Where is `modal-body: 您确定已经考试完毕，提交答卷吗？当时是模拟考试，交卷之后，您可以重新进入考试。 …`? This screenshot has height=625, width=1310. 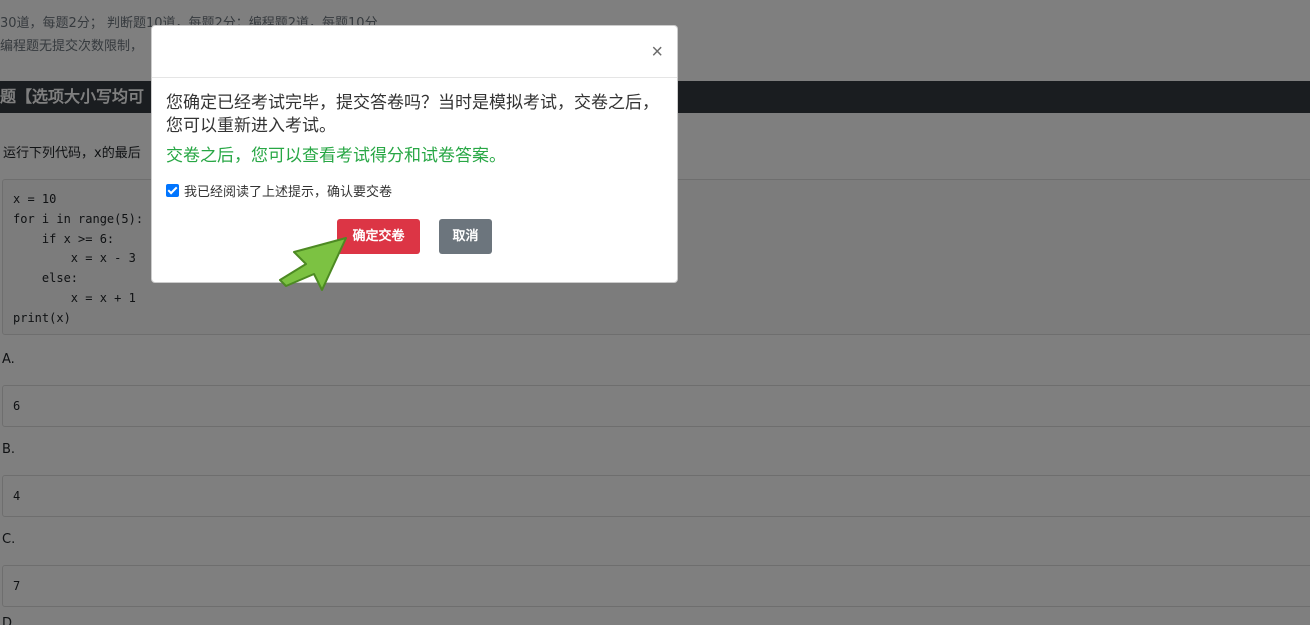 modal-body: 您确定已经考试完毕，提交答卷吗？当时是模拟考试，交卷之后，您可以重新进入考试。 … is located at coordinates (416, 146).